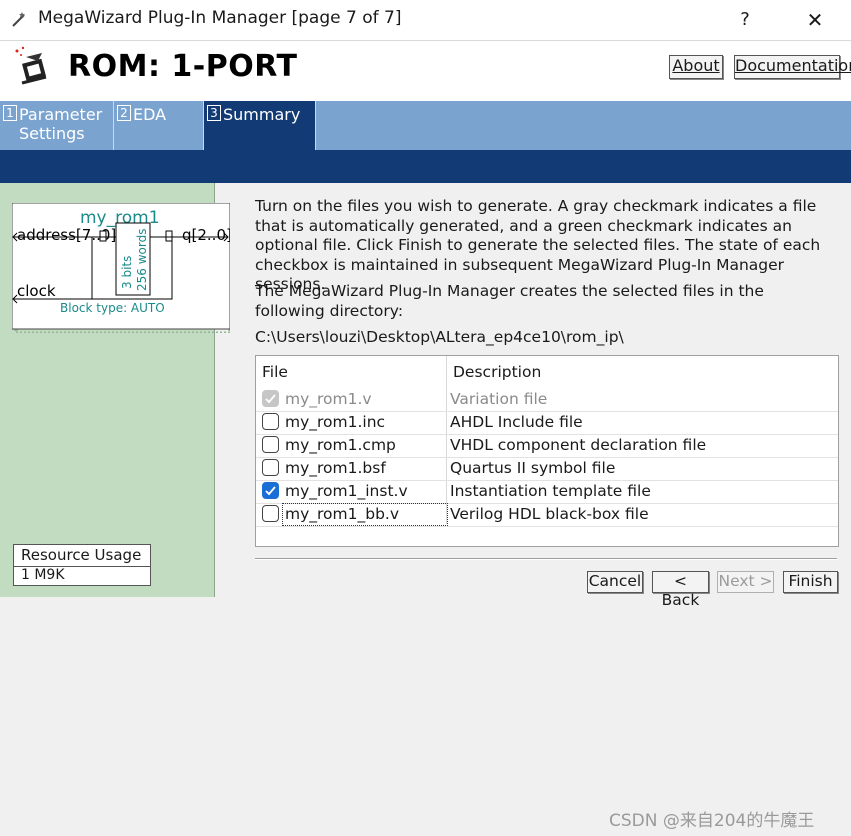 The image size is (851, 836). Describe the element at coordinates (112, 308) in the screenshot. I see `block-type-label: Block type: AUTO` at that location.